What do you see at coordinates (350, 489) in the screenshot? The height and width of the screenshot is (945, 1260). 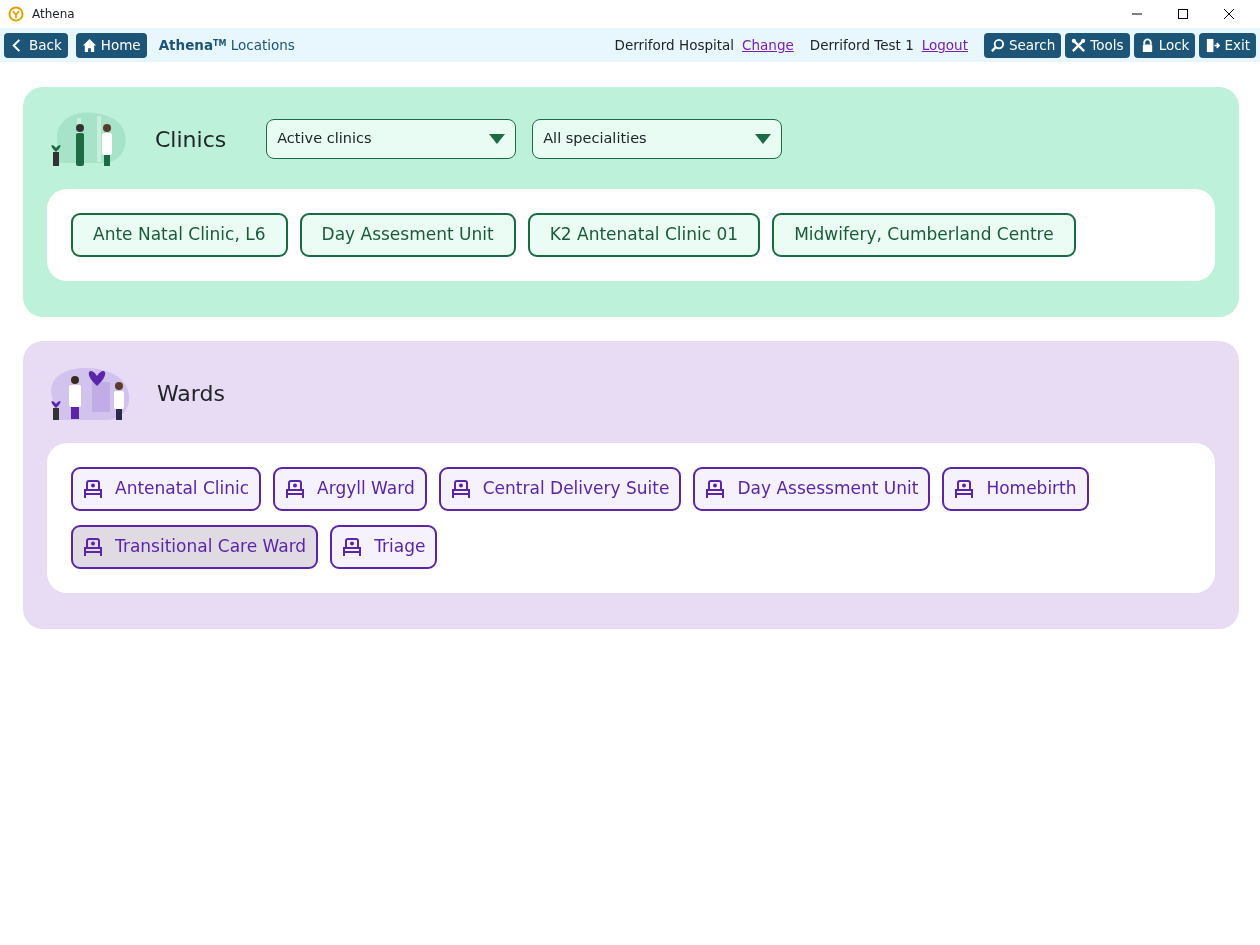 I see `ward-button: Argyll Ward` at bounding box center [350, 489].